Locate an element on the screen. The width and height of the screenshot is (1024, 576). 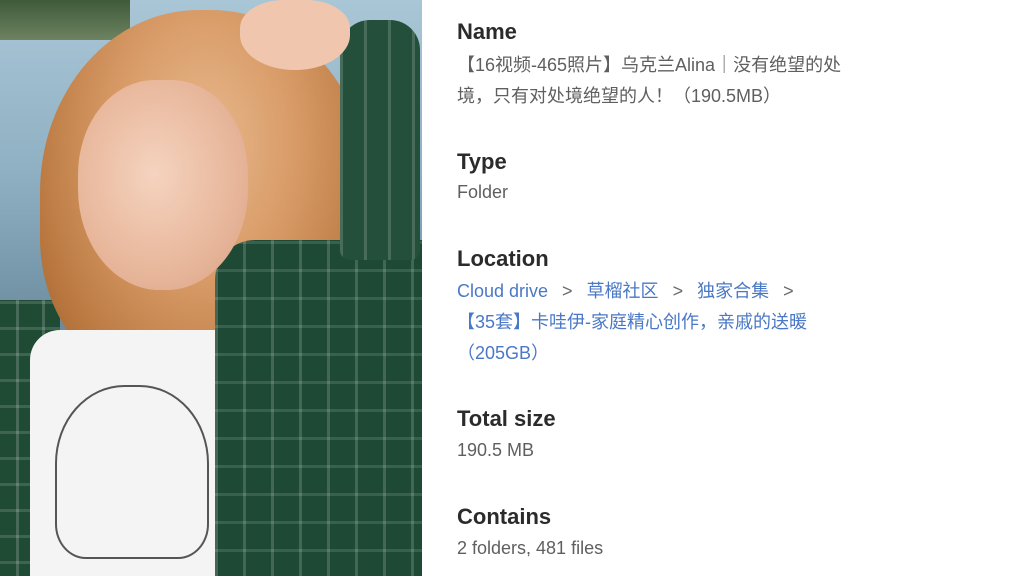
type-label: Type is located at coordinates (482, 161).